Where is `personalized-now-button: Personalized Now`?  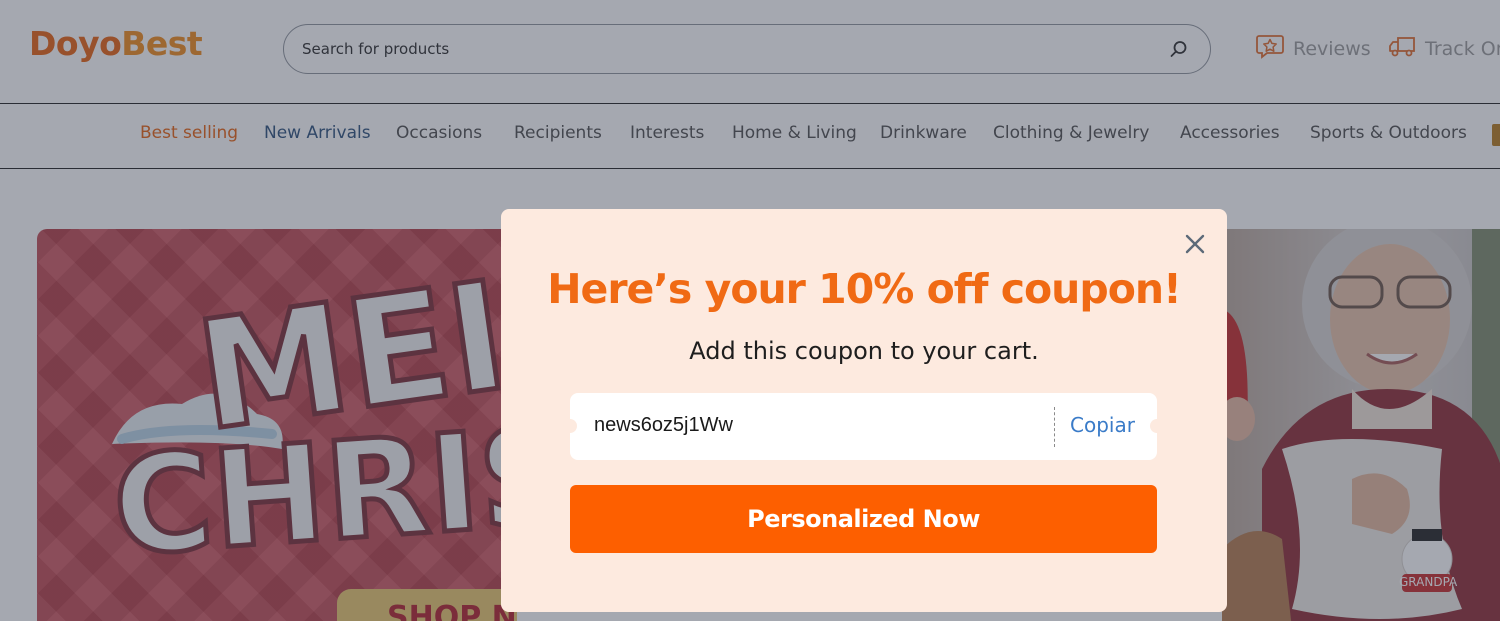 personalized-now-button: Personalized Now is located at coordinates (863, 519).